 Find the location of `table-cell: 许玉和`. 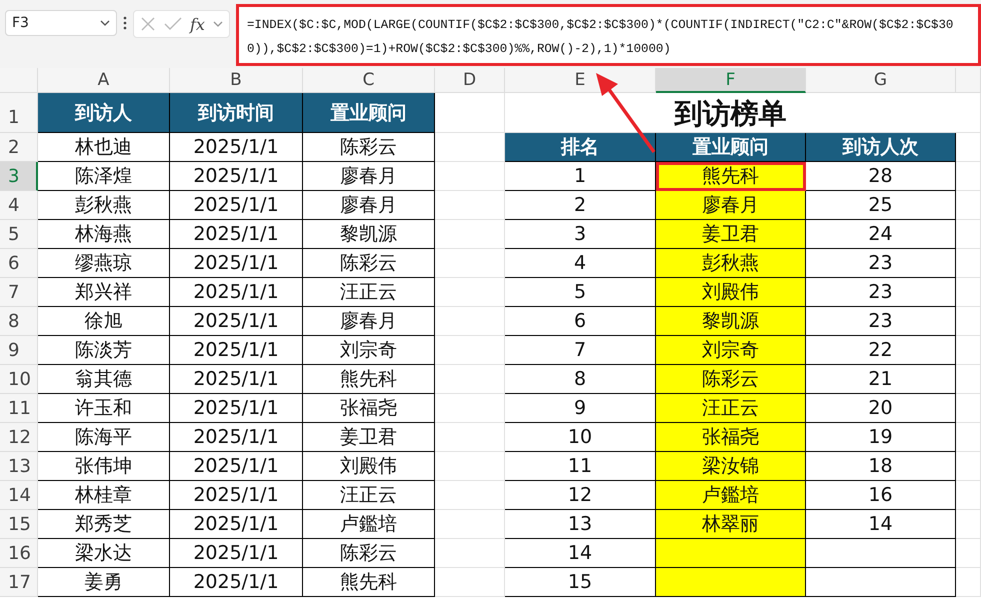

table-cell: 许玉和 is located at coordinates (104, 408).